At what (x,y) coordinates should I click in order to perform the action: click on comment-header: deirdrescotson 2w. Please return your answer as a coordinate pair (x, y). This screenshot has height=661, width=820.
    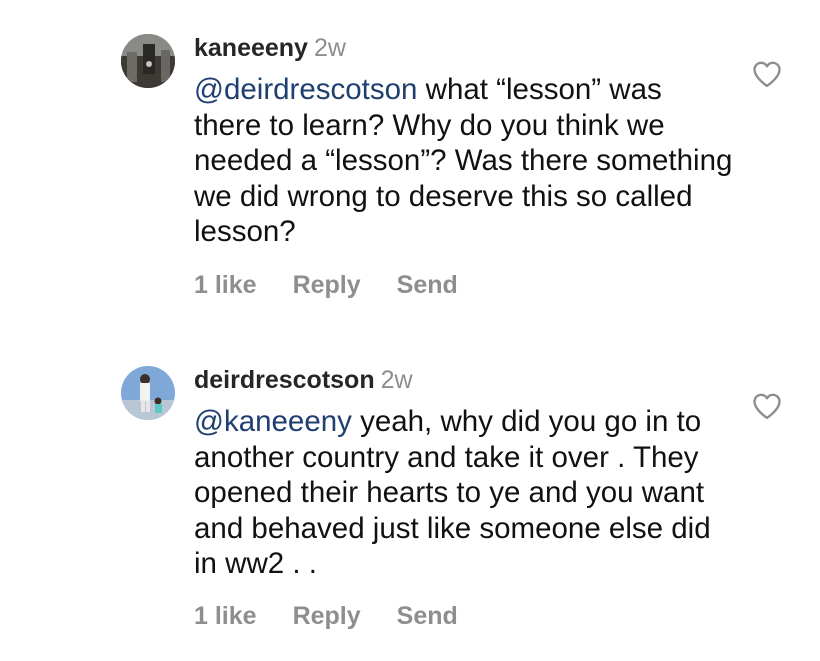
    Looking at the image, I should click on (303, 380).